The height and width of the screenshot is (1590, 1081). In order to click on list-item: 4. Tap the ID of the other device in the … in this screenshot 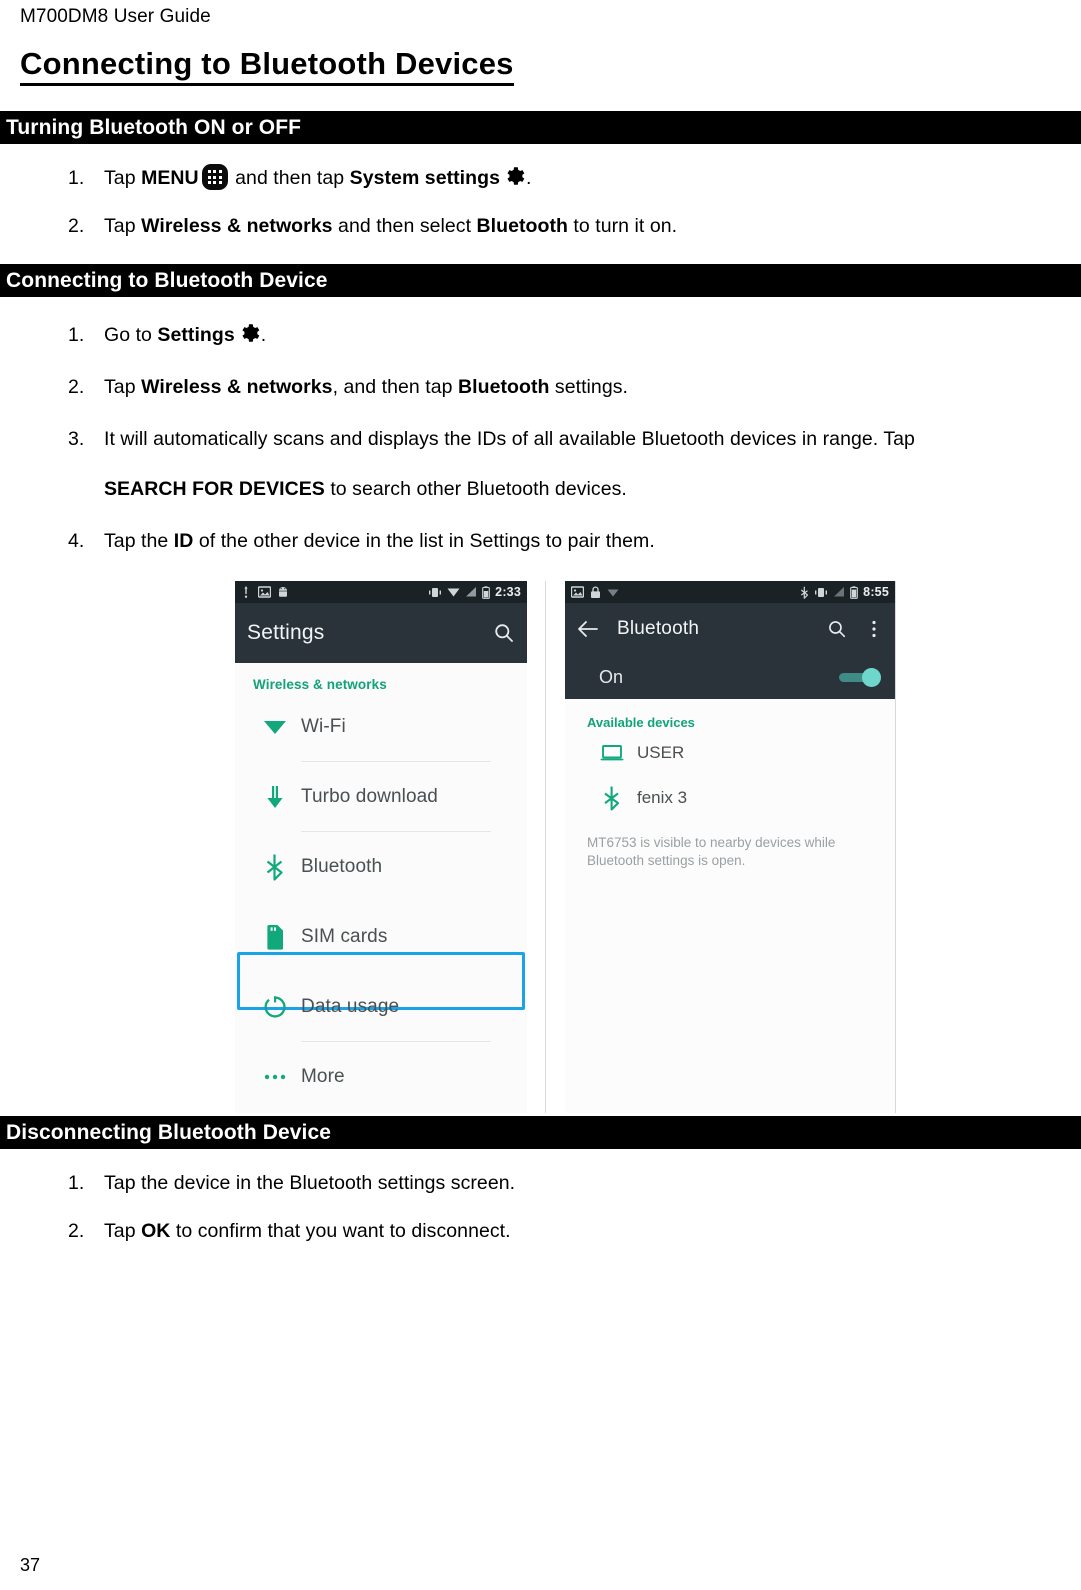, I will do `click(540, 541)`.